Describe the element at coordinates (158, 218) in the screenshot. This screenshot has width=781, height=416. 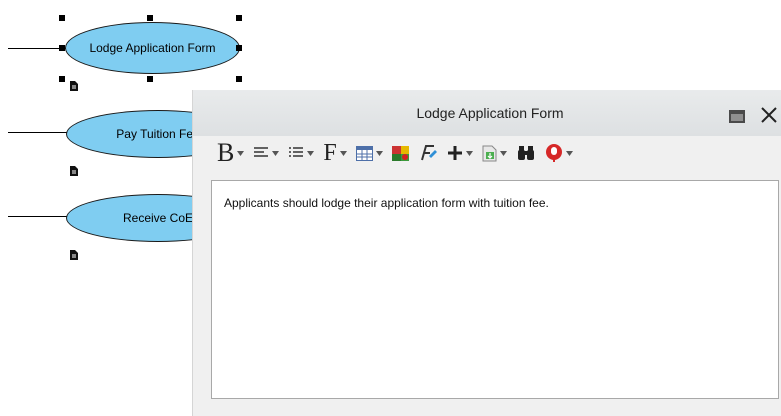
I see `use-case-label: Receive CoE` at that location.